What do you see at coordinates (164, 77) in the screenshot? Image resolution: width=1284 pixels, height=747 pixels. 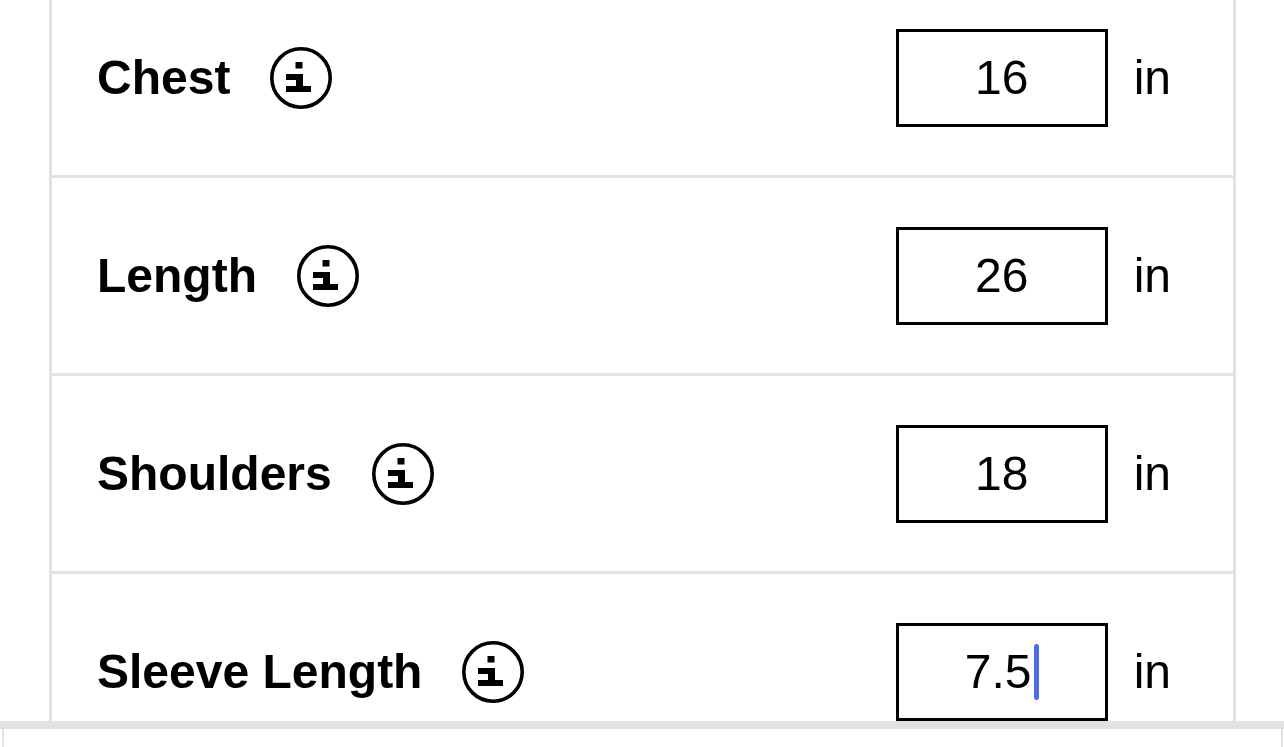 I see `measurement-label: Chest` at bounding box center [164, 77].